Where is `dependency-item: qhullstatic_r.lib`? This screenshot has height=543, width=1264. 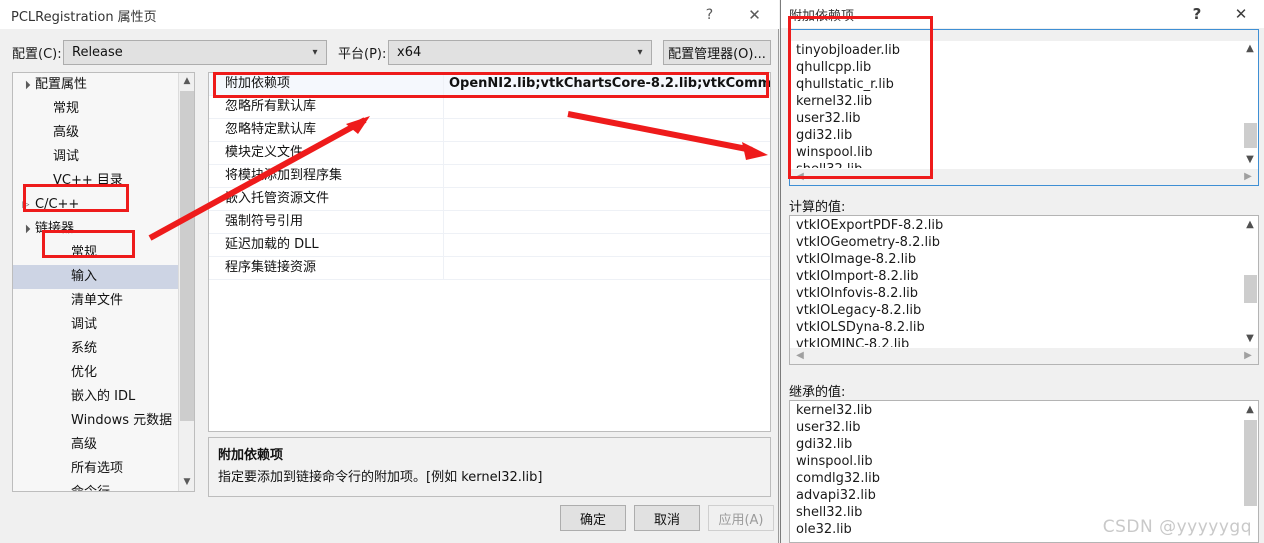
dependency-item: qhullstatic_r.lib is located at coordinates (1019, 84).